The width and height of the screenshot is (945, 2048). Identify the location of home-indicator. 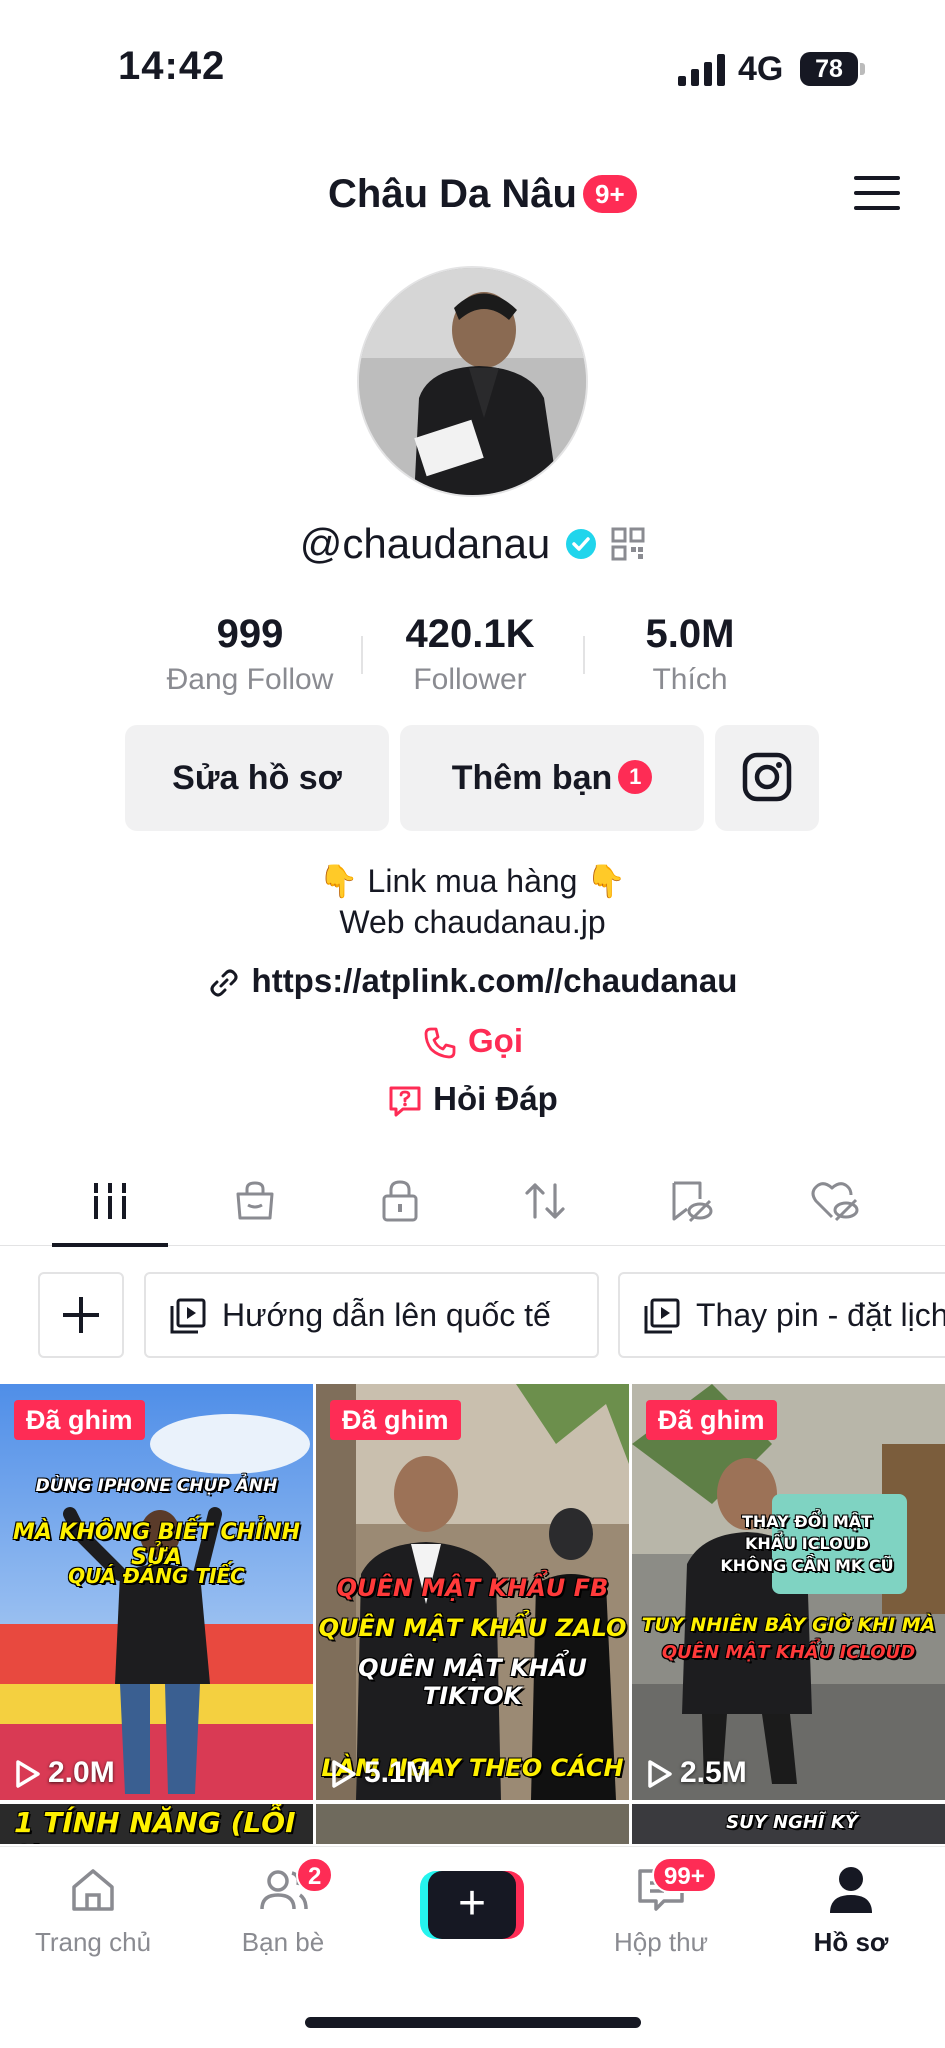
(473, 2022).